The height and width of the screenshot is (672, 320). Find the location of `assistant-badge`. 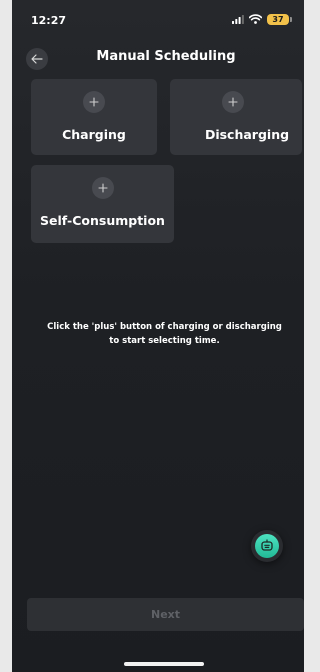

assistant-badge is located at coordinates (267, 546).